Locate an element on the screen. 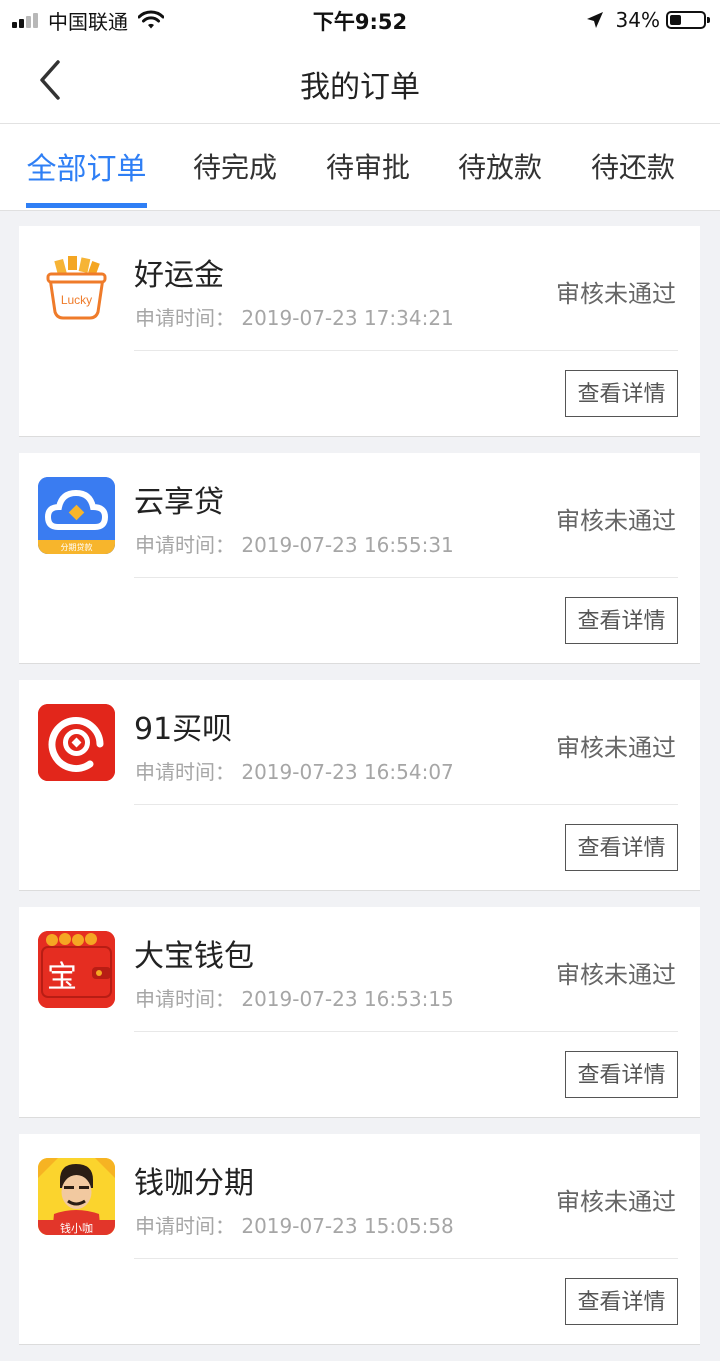 The image size is (720, 1361). battery-percent: 34% is located at coordinates (637, 20).